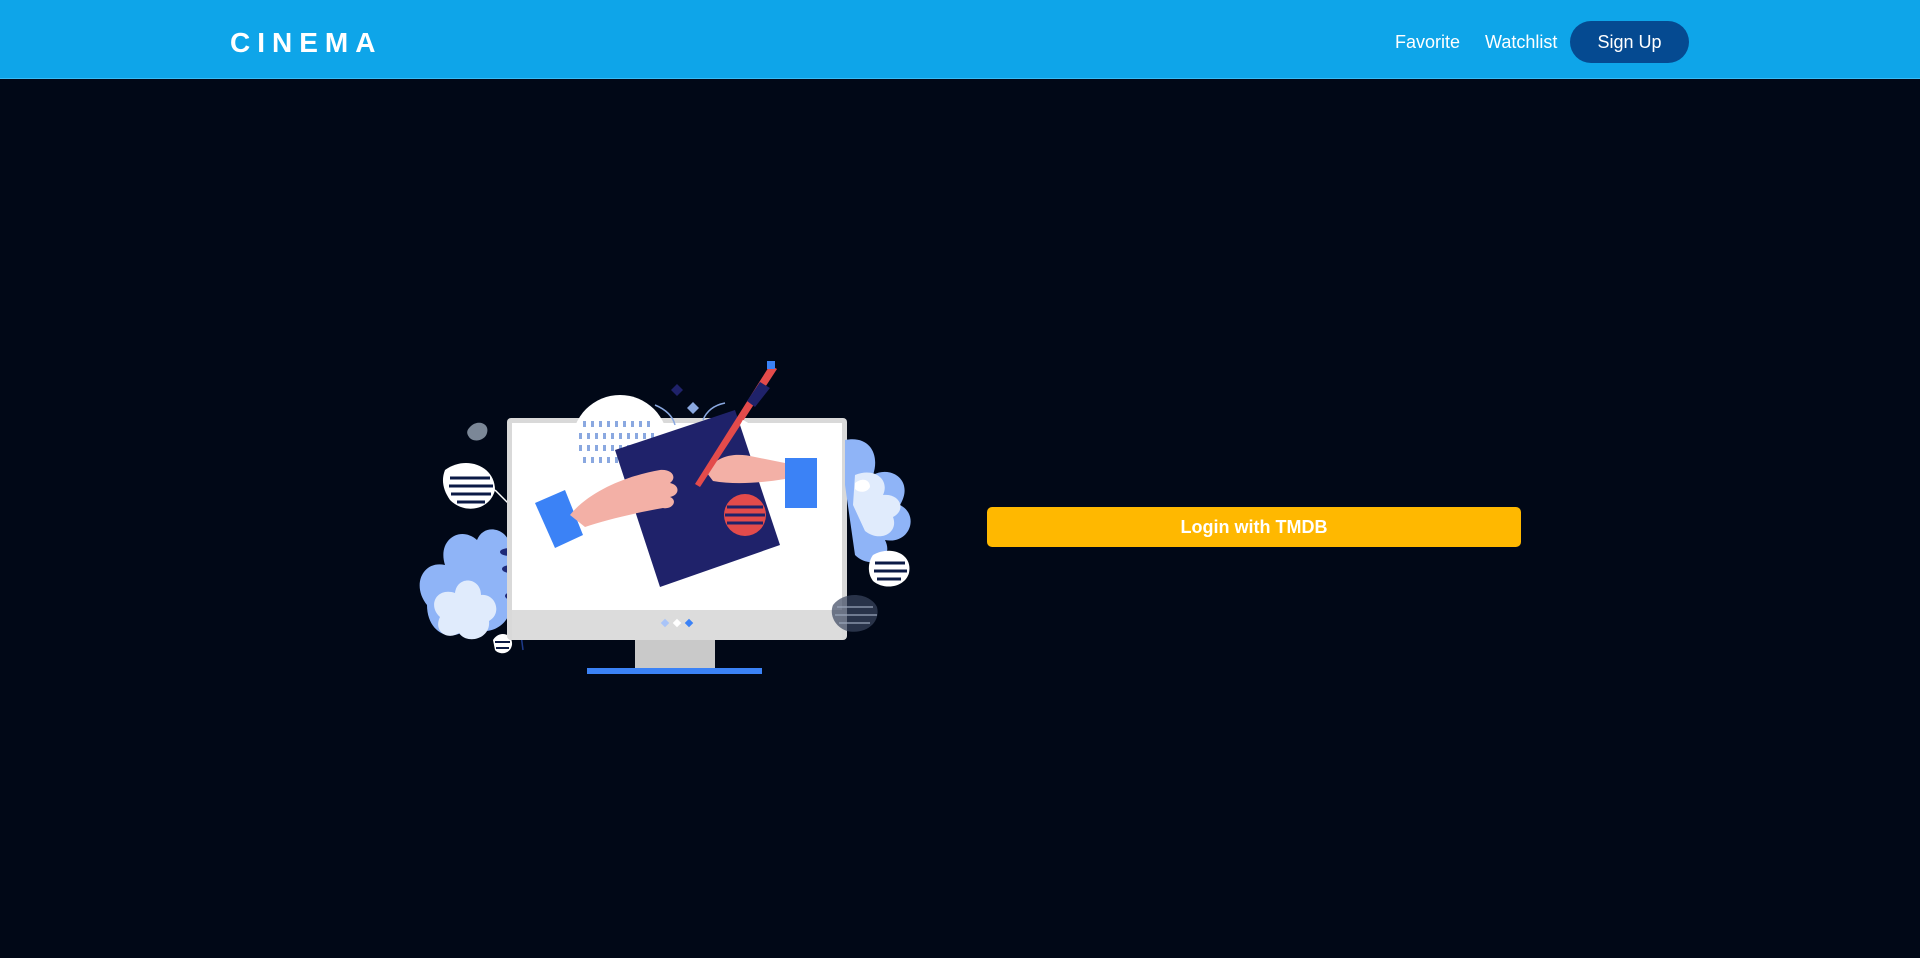 Image resolution: width=1920 pixels, height=958 pixels. I want to click on navbar: CINEMA Favorite Watchlist Sign Up, so click(960, 39).